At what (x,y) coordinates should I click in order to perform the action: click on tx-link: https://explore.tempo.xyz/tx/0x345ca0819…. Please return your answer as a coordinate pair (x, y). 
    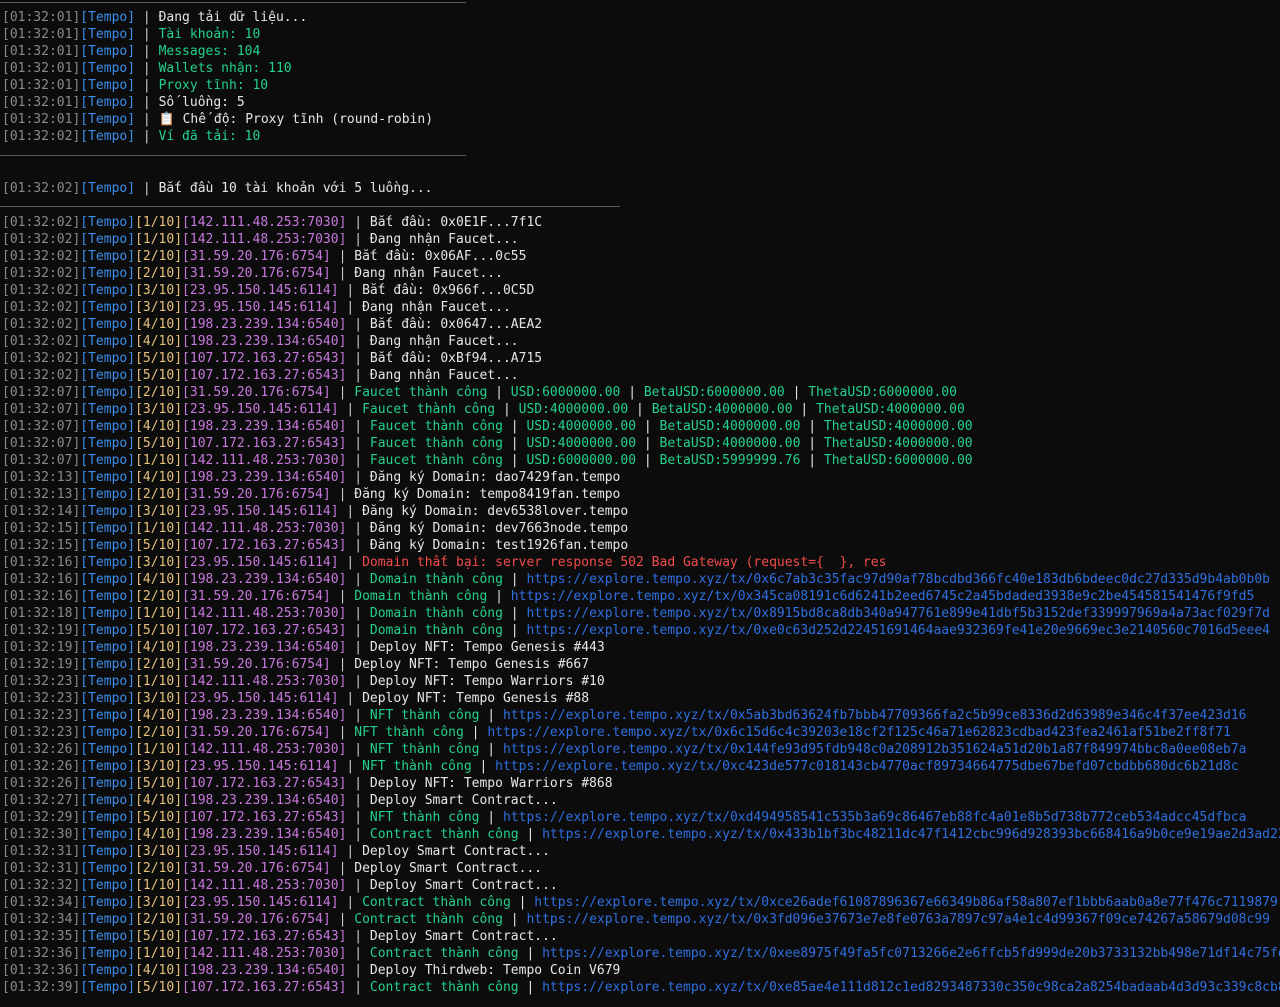
    Looking at the image, I should click on (883, 596).